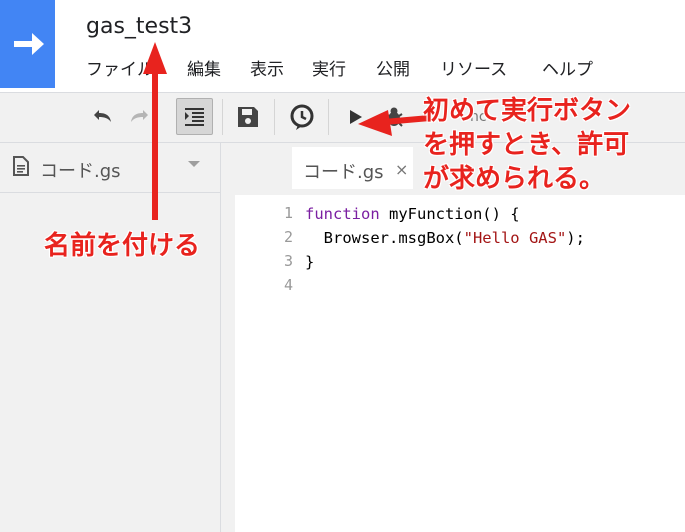  What do you see at coordinates (526, 145) in the screenshot?
I see `annotation-run-note-line2: を押すとき、許可` at bounding box center [526, 145].